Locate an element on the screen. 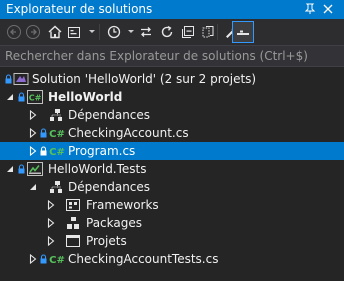 The image size is (344, 281). packages-icon is located at coordinates (73, 223).